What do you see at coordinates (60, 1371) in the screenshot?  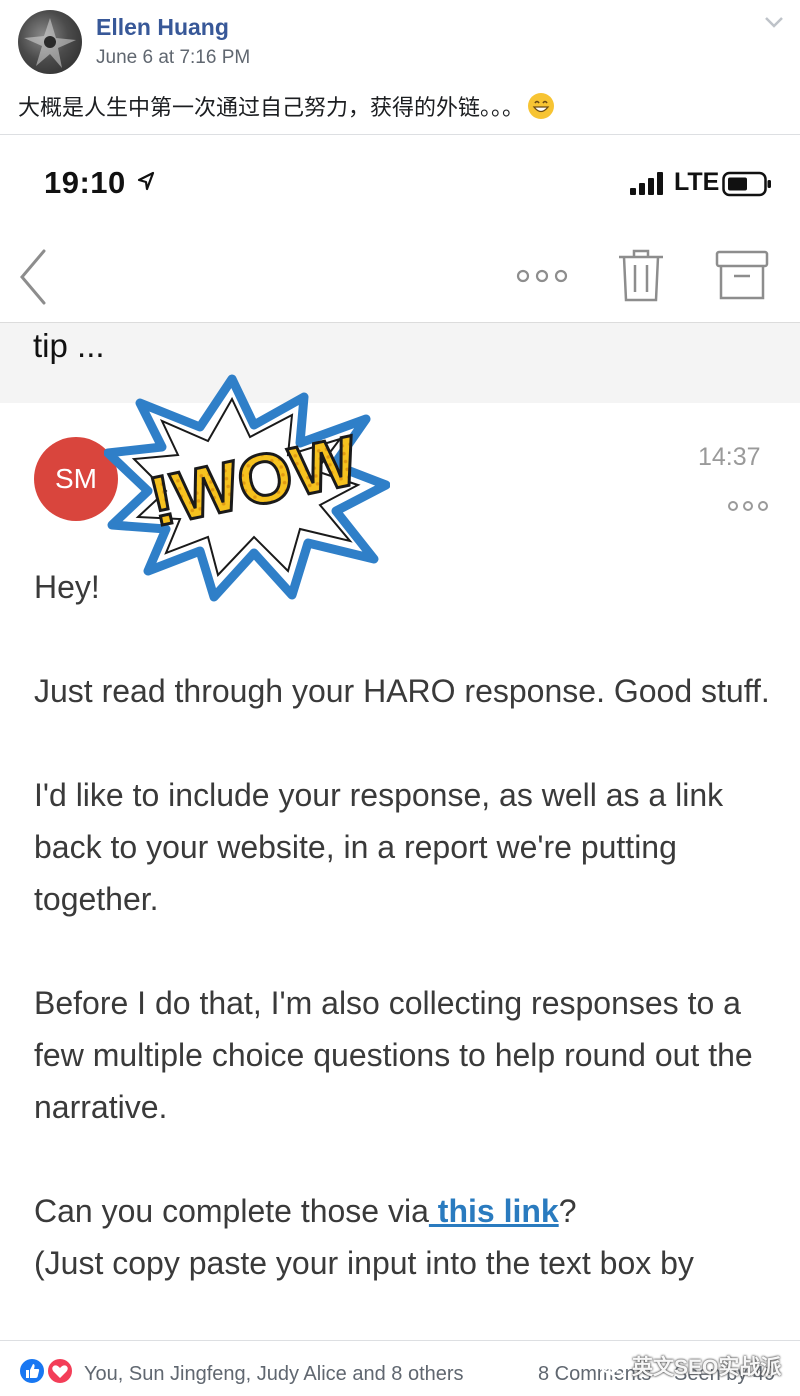 I see `love-icon` at bounding box center [60, 1371].